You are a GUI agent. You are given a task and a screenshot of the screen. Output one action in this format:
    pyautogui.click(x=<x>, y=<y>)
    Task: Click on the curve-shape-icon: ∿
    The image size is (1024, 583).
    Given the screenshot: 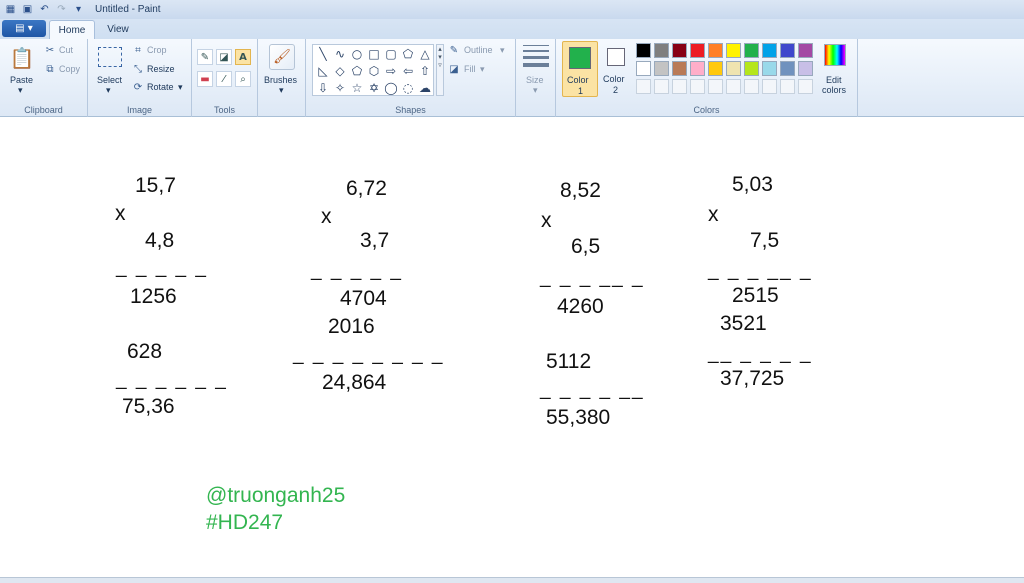 What is the action you would take?
    pyautogui.click(x=340, y=54)
    